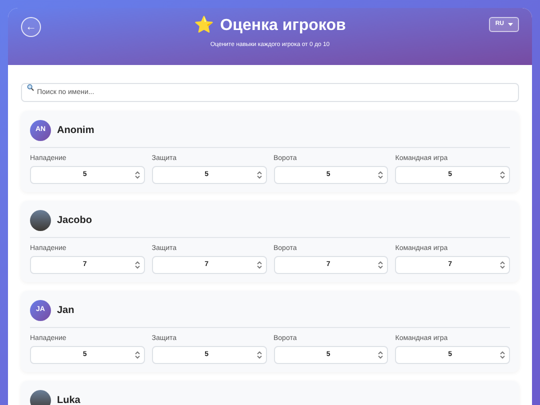  What do you see at coordinates (74, 221) in the screenshot?
I see `player-name: Jacobo` at bounding box center [74, 221].